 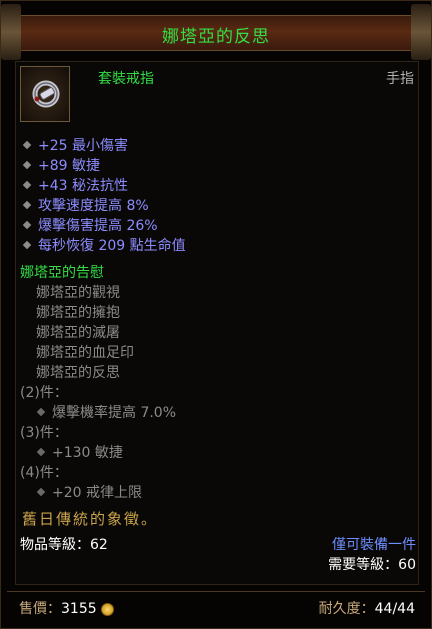 I want to click on set-piece: 娜塔亞的血足印, so click(x=85, y=353).